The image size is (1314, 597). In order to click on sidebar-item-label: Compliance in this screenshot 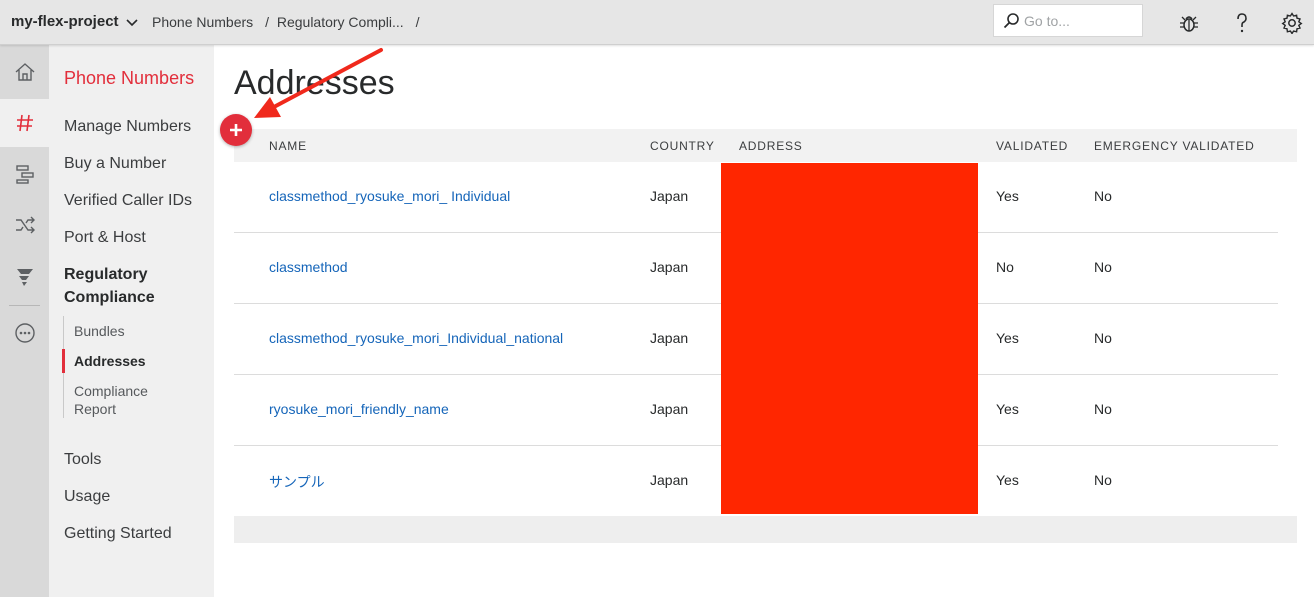, I will do `click(109, 297)`.